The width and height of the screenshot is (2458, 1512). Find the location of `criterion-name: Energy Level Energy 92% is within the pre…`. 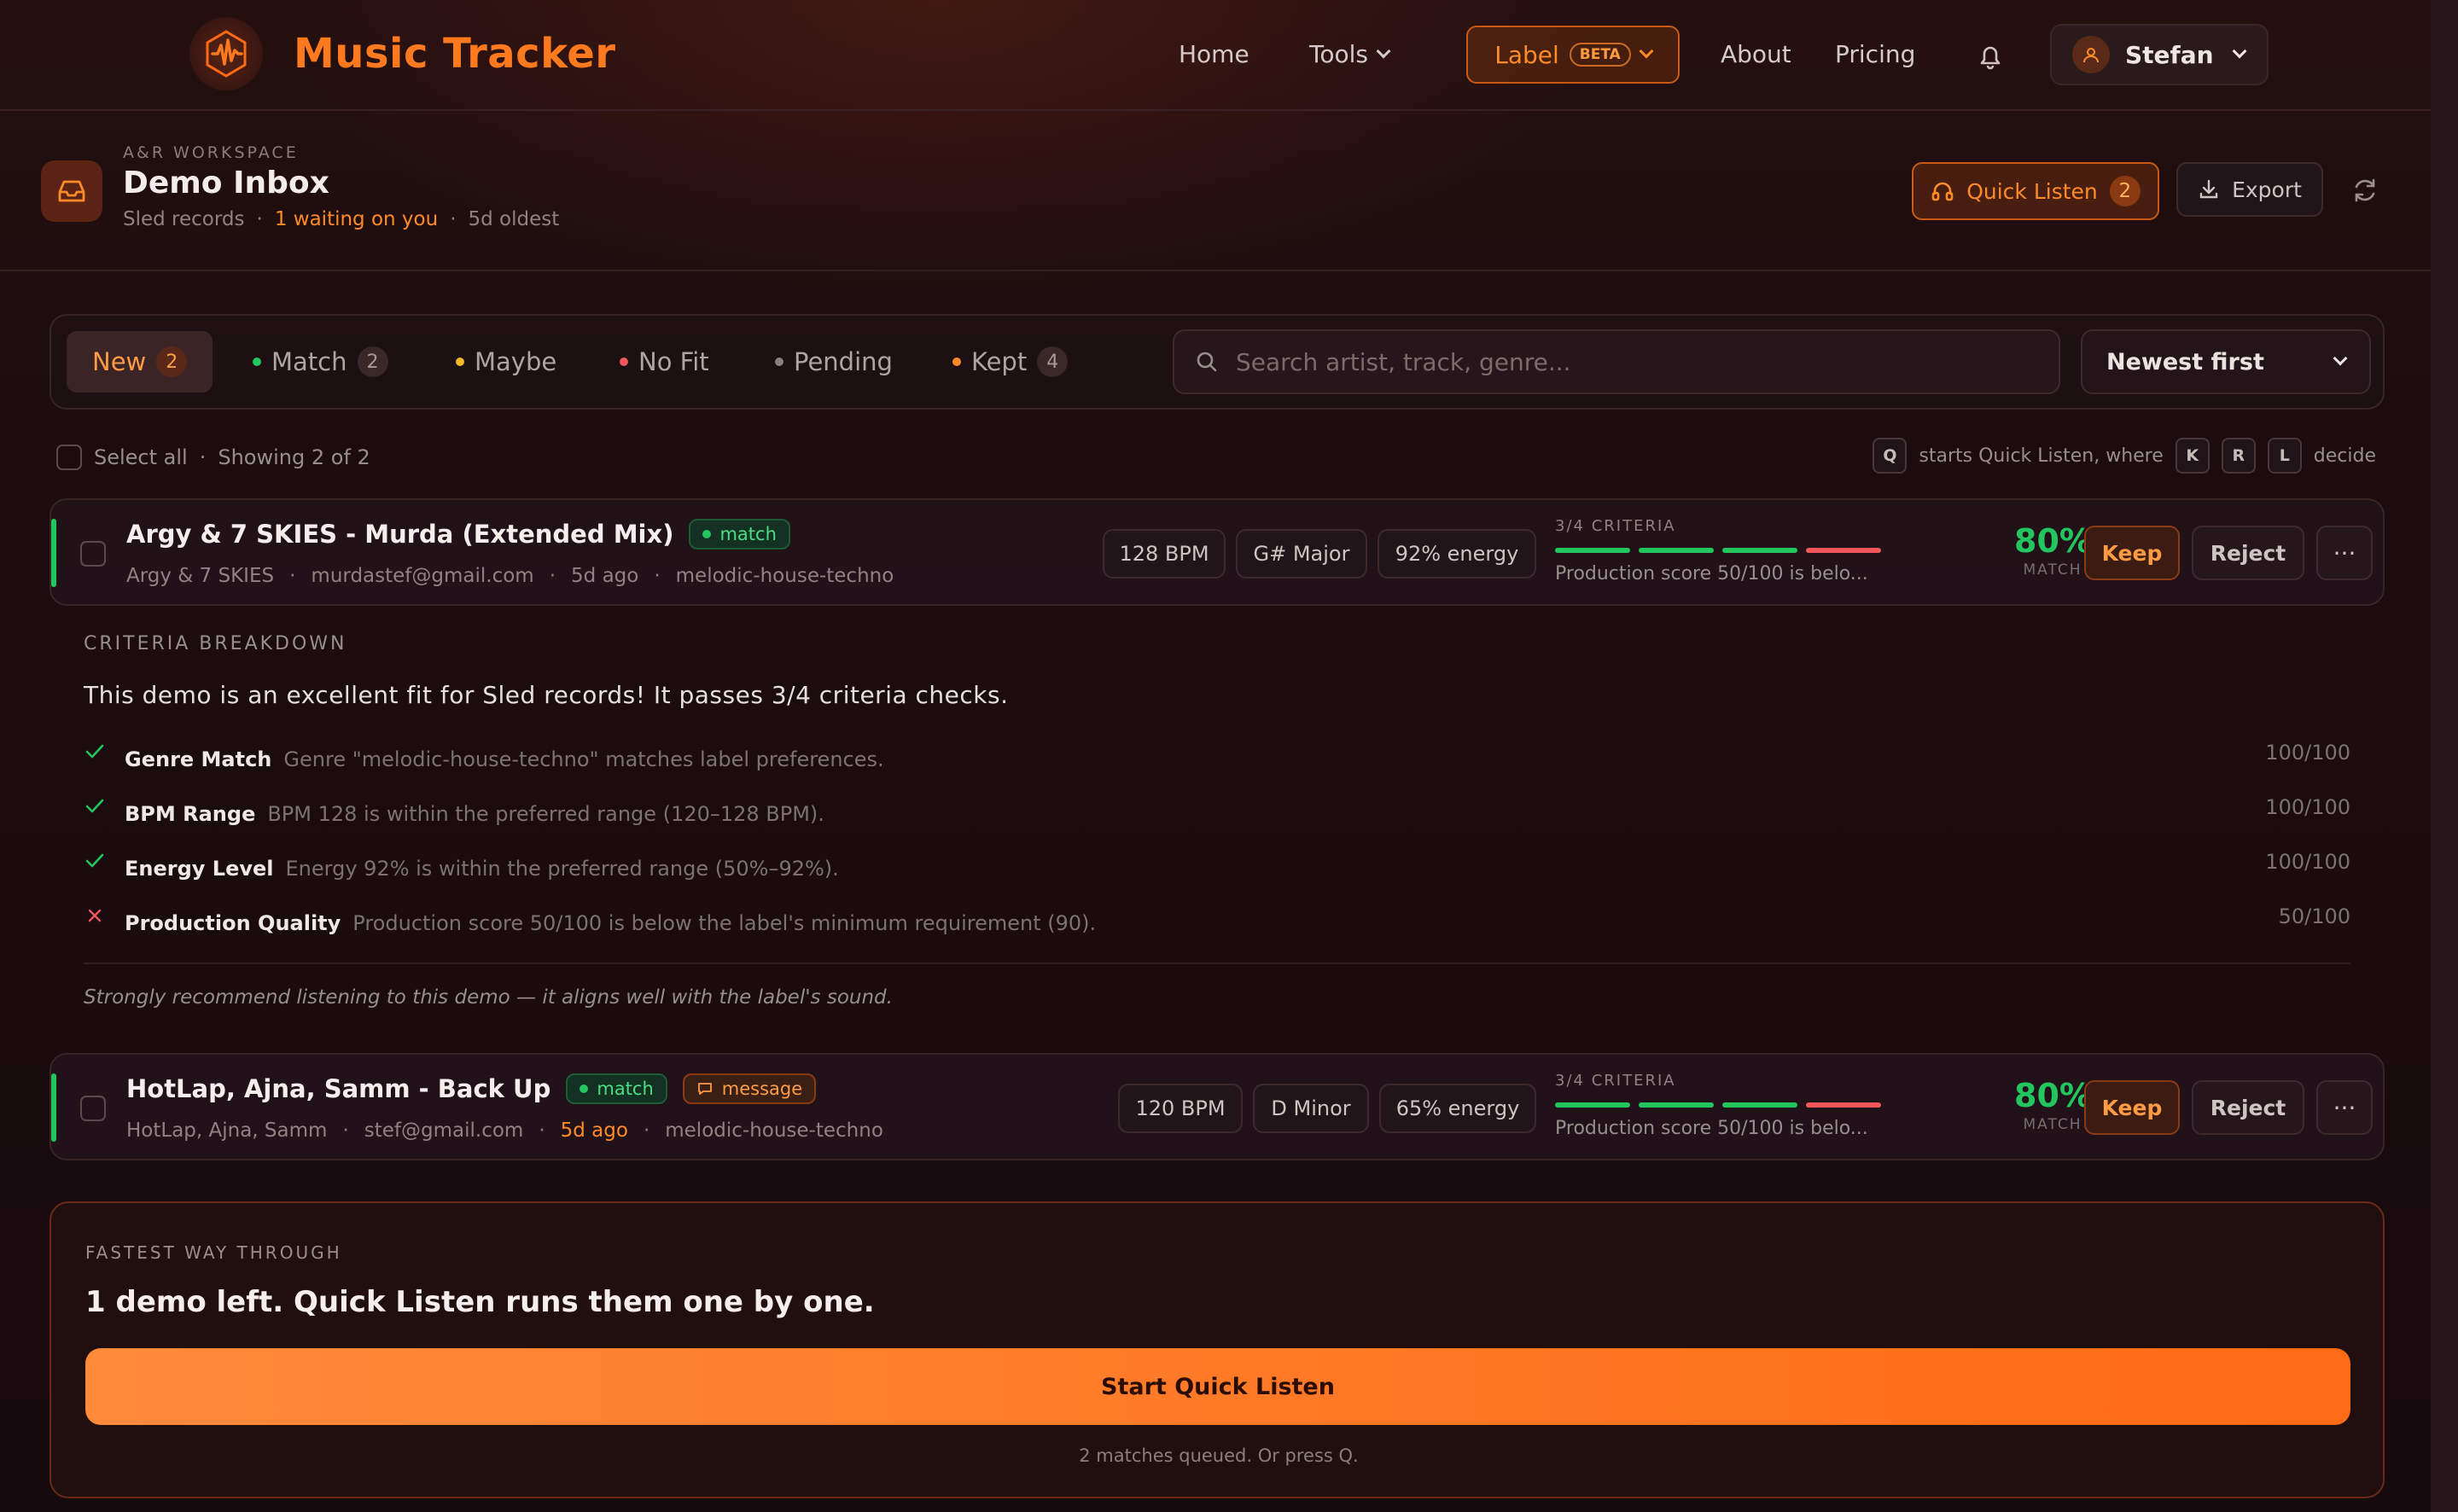

criterion-name: Energy Level Energy 92% is within the pre… is located at coordinates (482, 869).